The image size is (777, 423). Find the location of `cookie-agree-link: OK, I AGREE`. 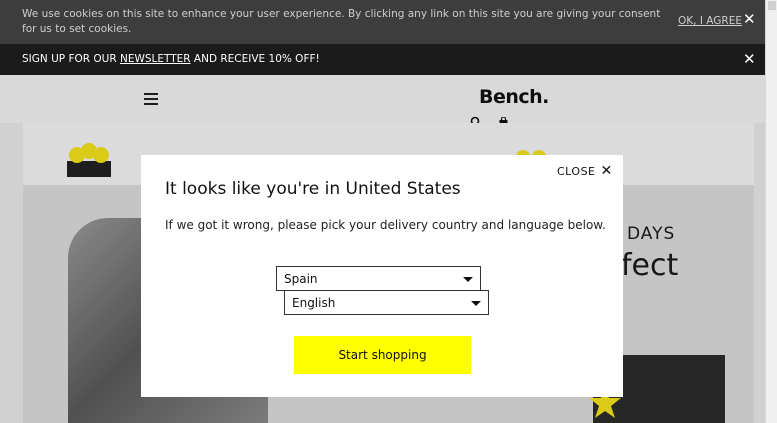

cookie-agree-link: OK, I AGREE is located at coordinates (710, 21).